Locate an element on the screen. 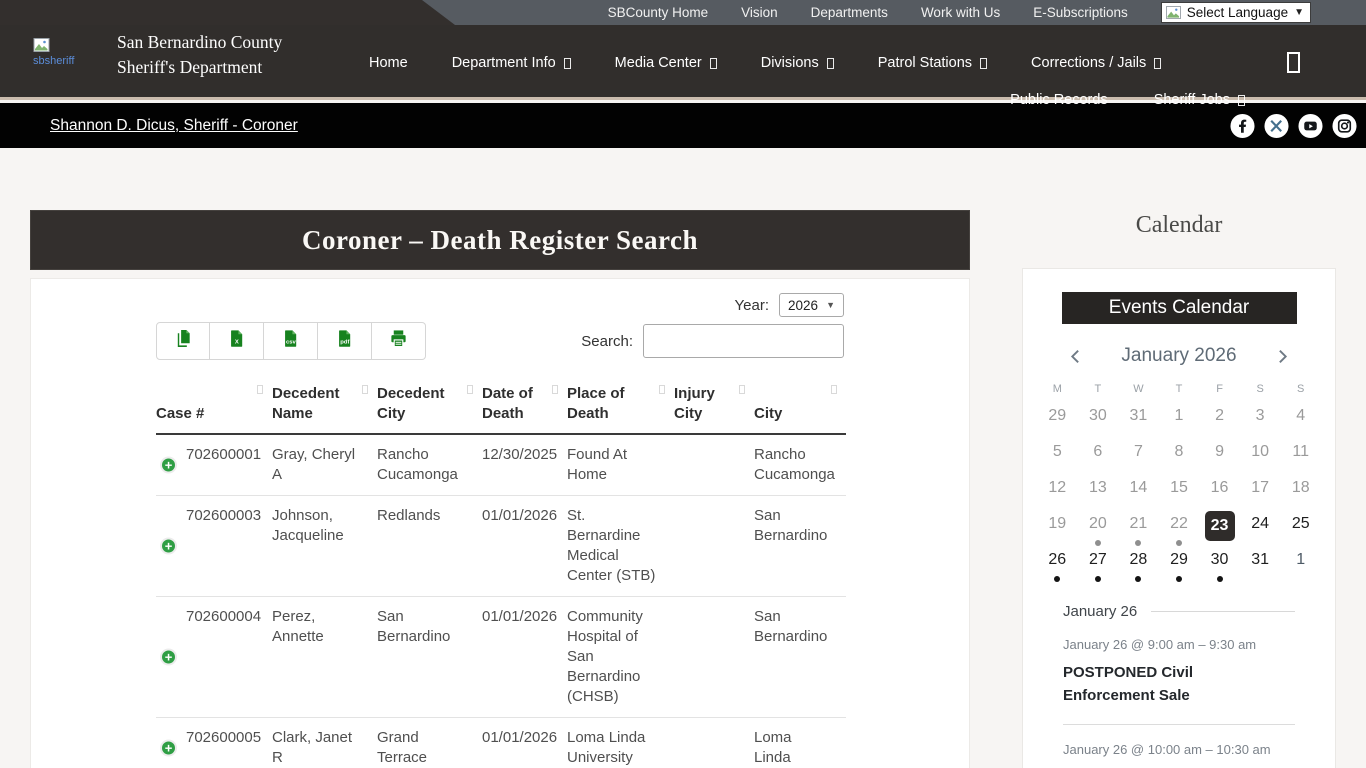 This screenshot has height=768, width=1366. language-selector: Select Language ▼ is located at coordinates (1235, 12).